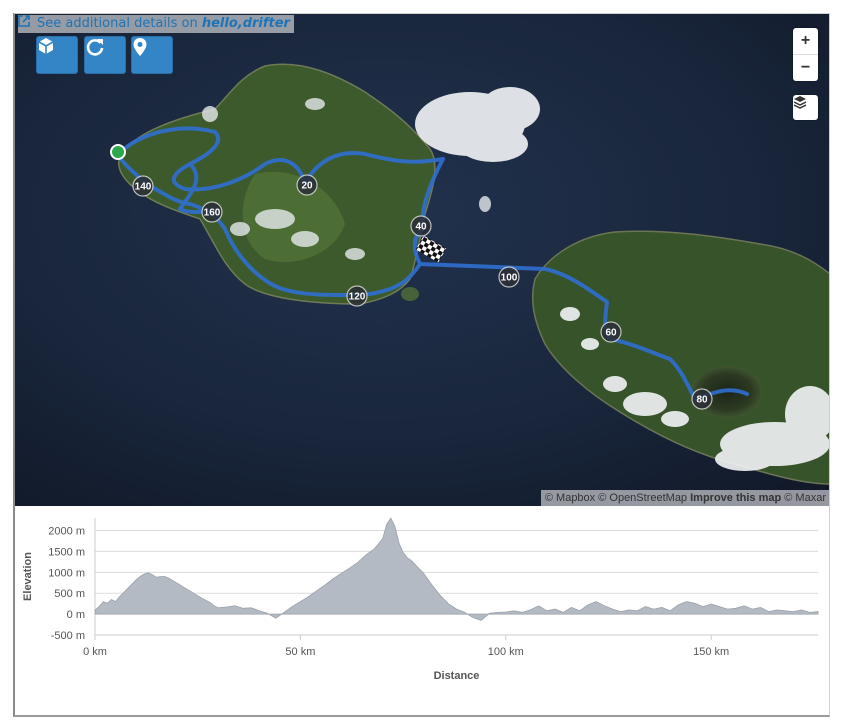 Image resolution: width=841 pixels, height=728 pixels. I want to click on km-marker-label: 140, so click(143, 187).